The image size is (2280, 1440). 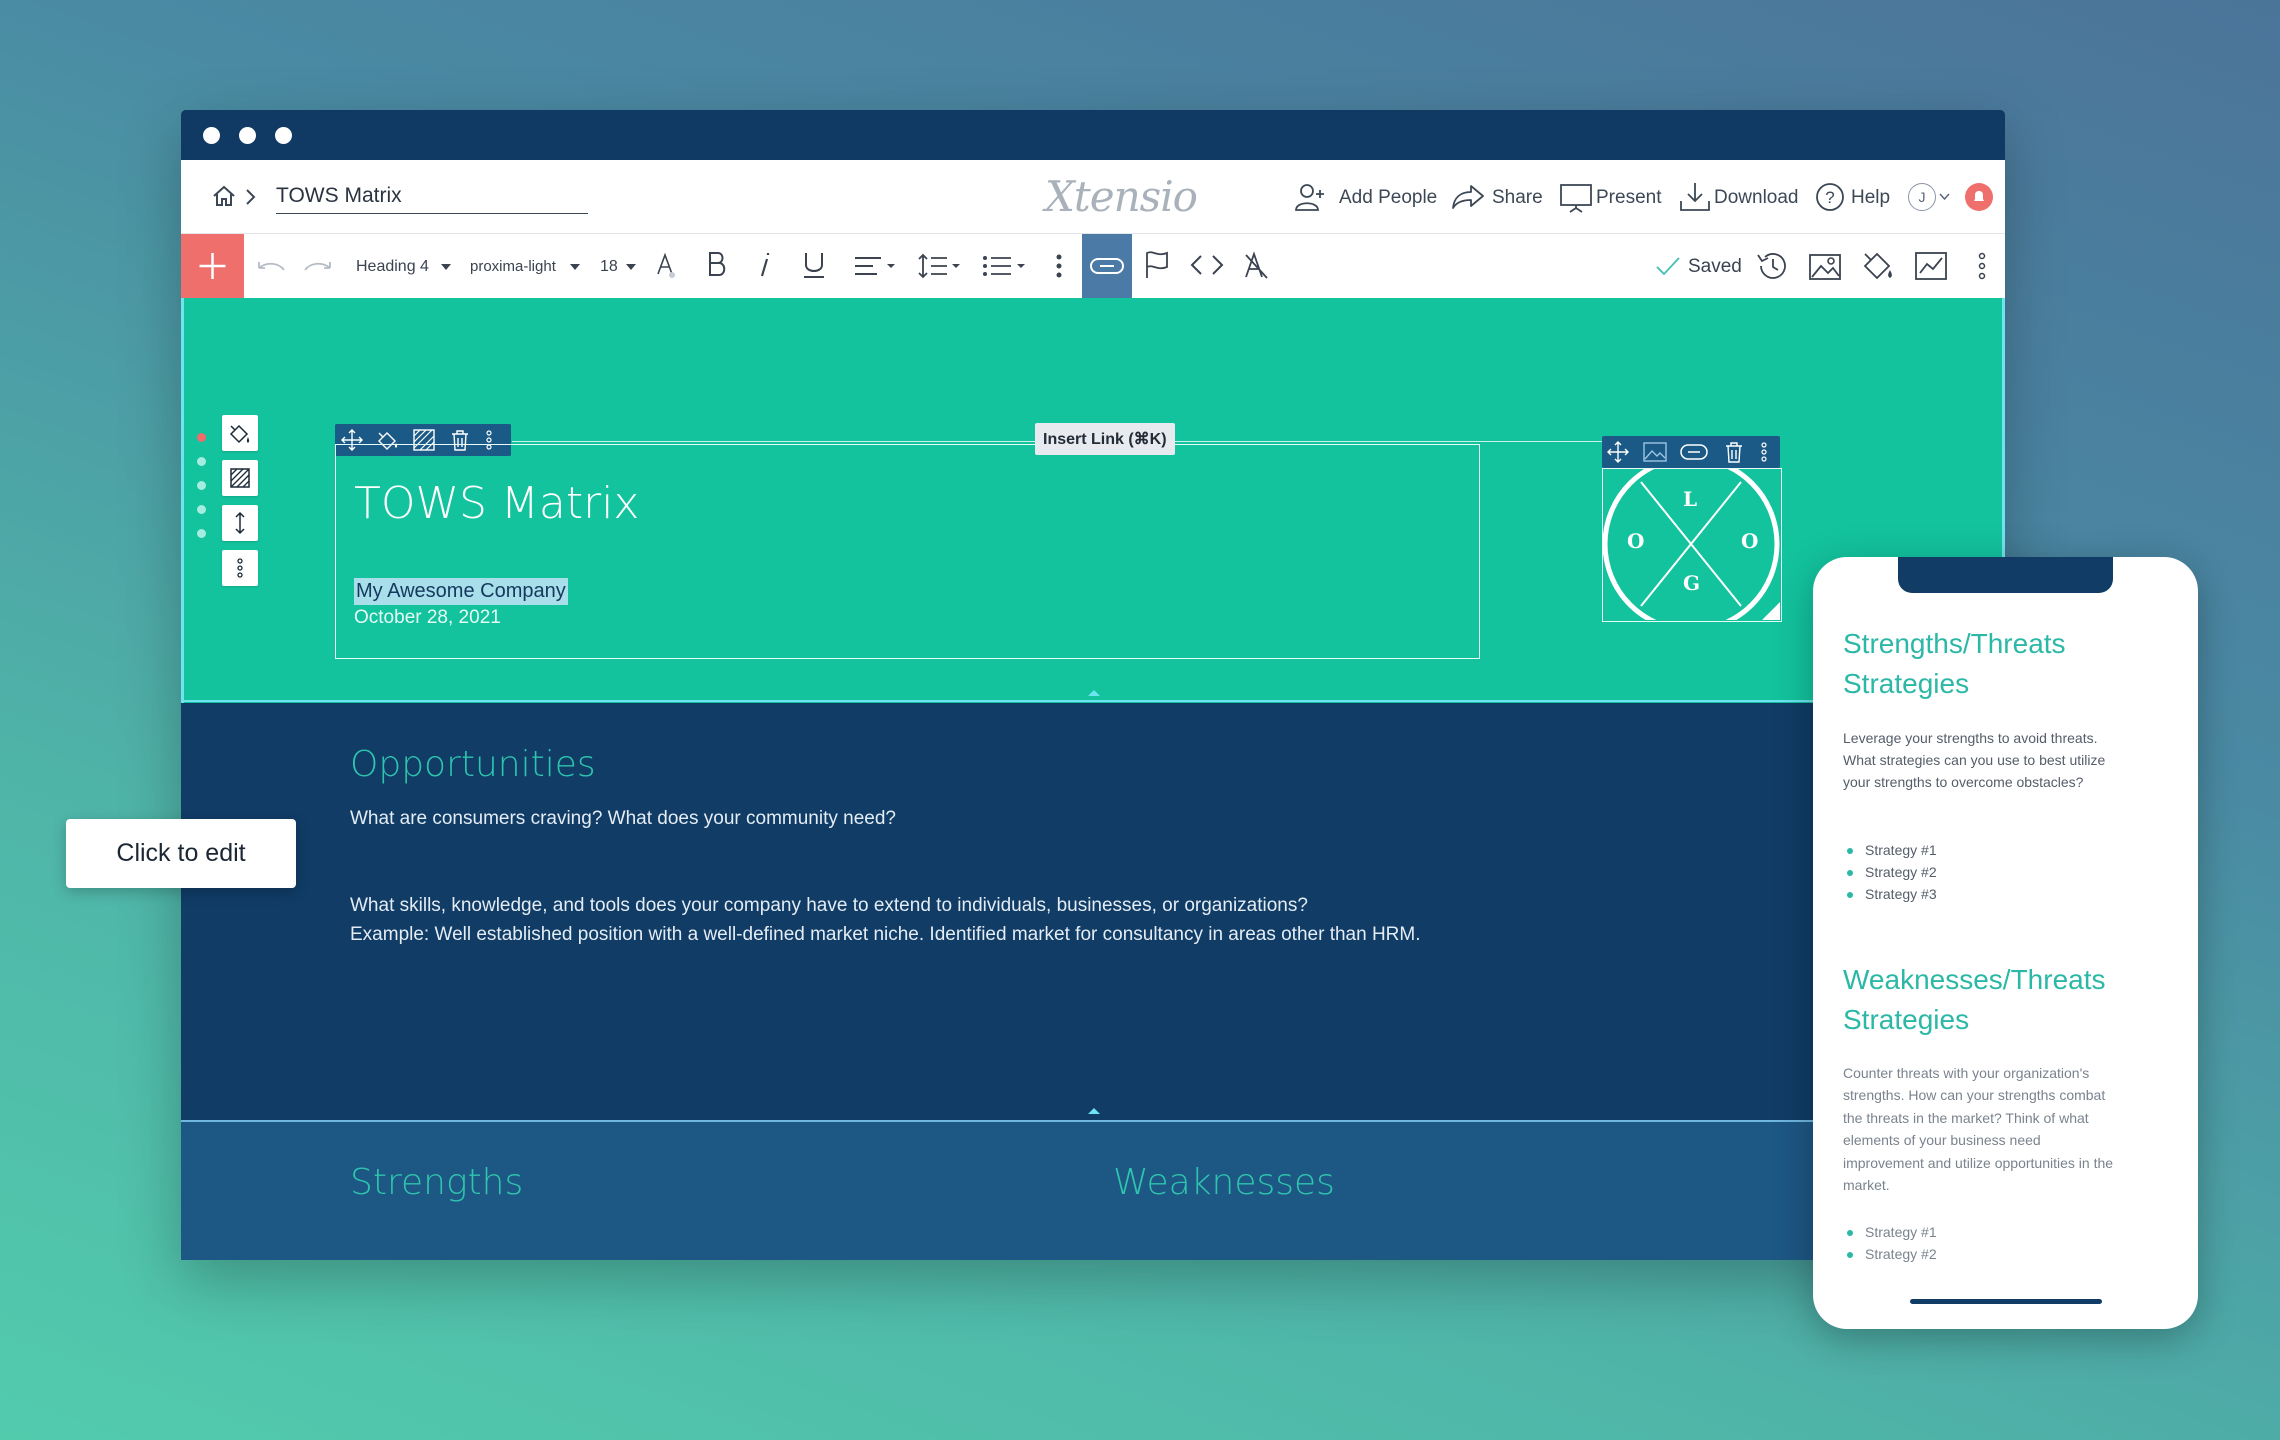 I want to click on underline-icon, so click(x=814, y=265).